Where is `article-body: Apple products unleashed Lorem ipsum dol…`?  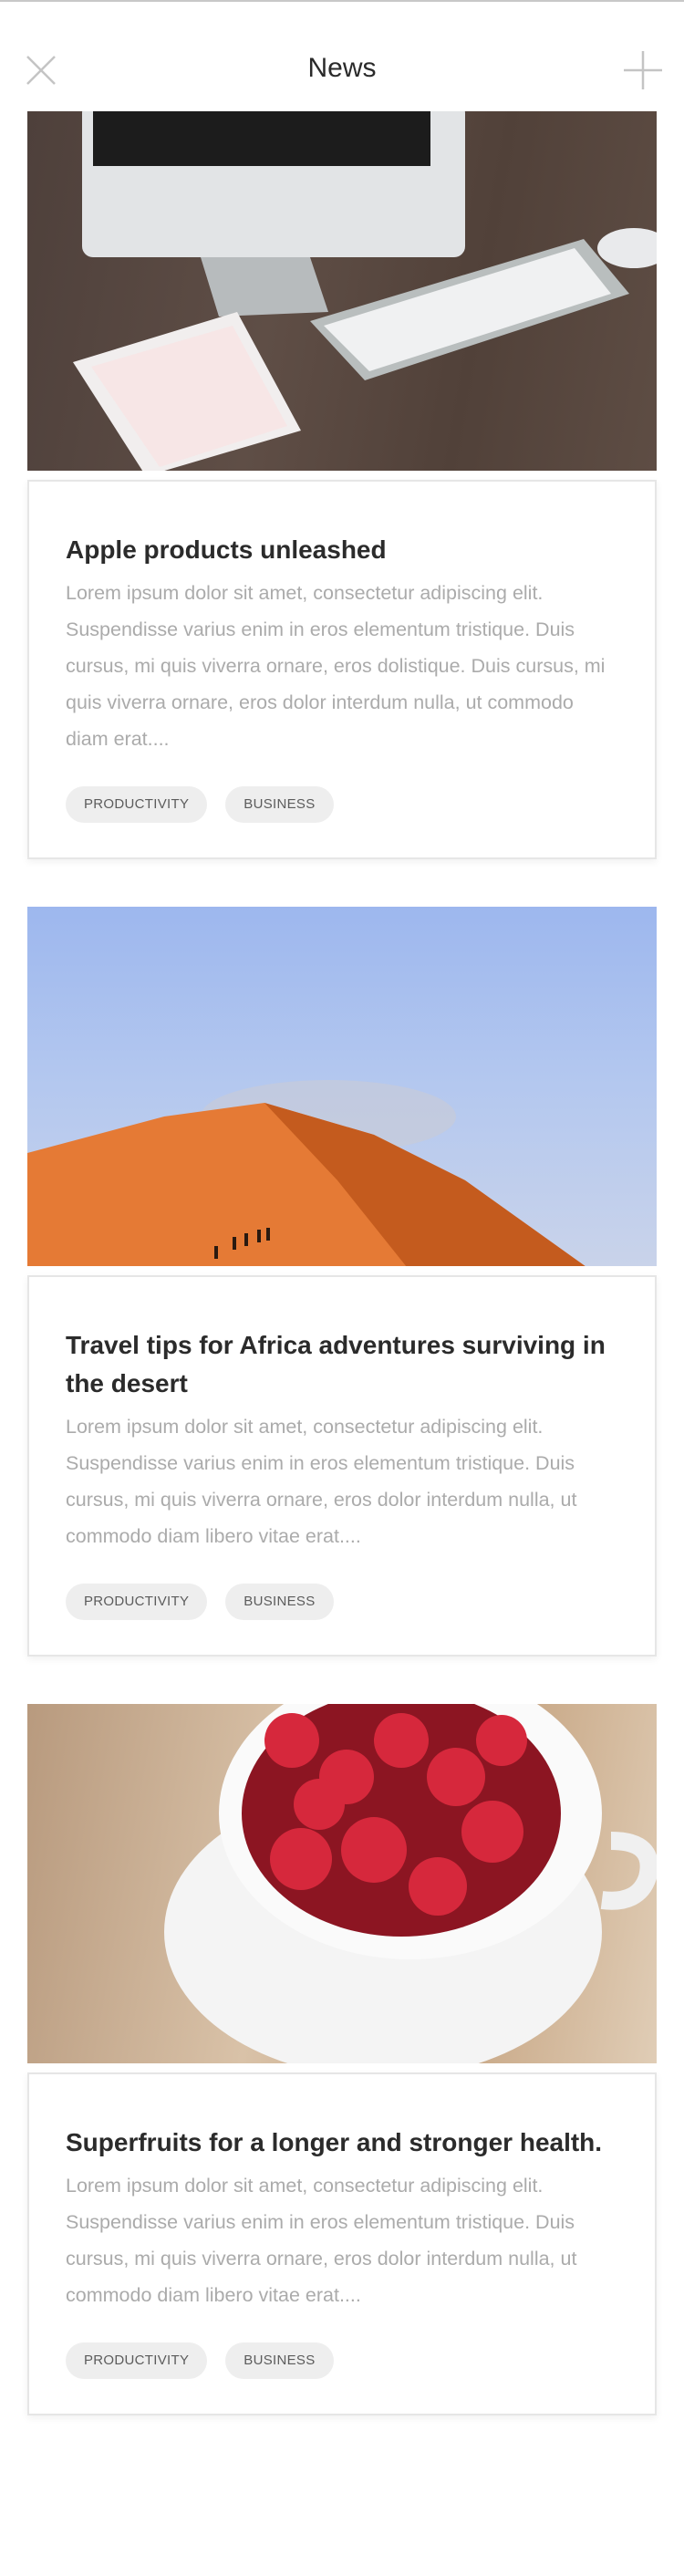 article-body: Apple products unleashed Lorem ipsum dol… is located at coordinates (342, 669).